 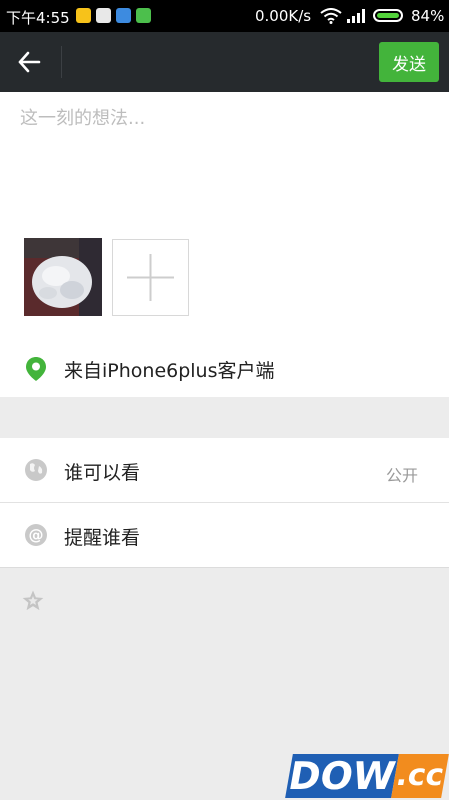 I want to click on weibo-icon, so click(x=83, y=15).